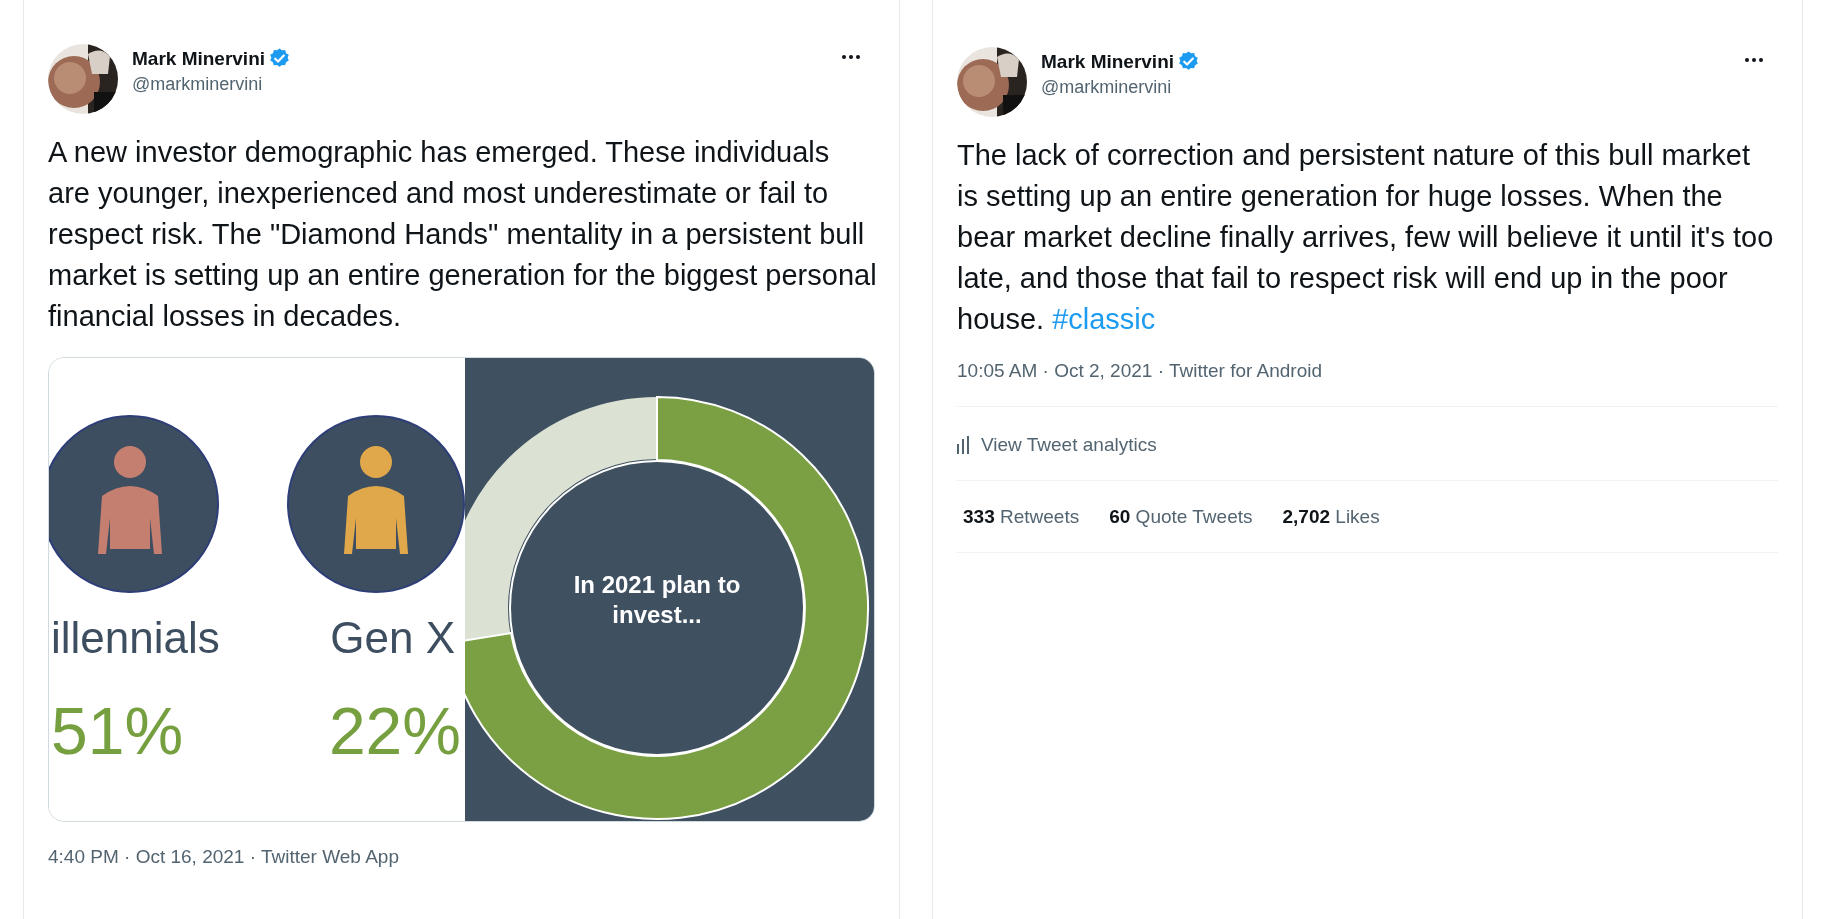  I want to click on tweet-text: The lack of correction and persistent nature of this bull market is setting up an entire generation for huge losses. When the bear market decline finally arrives, few will believe it until it's too late, and those that fail to respect risk will end up in the poor house. #classic, so click(1366, 237).